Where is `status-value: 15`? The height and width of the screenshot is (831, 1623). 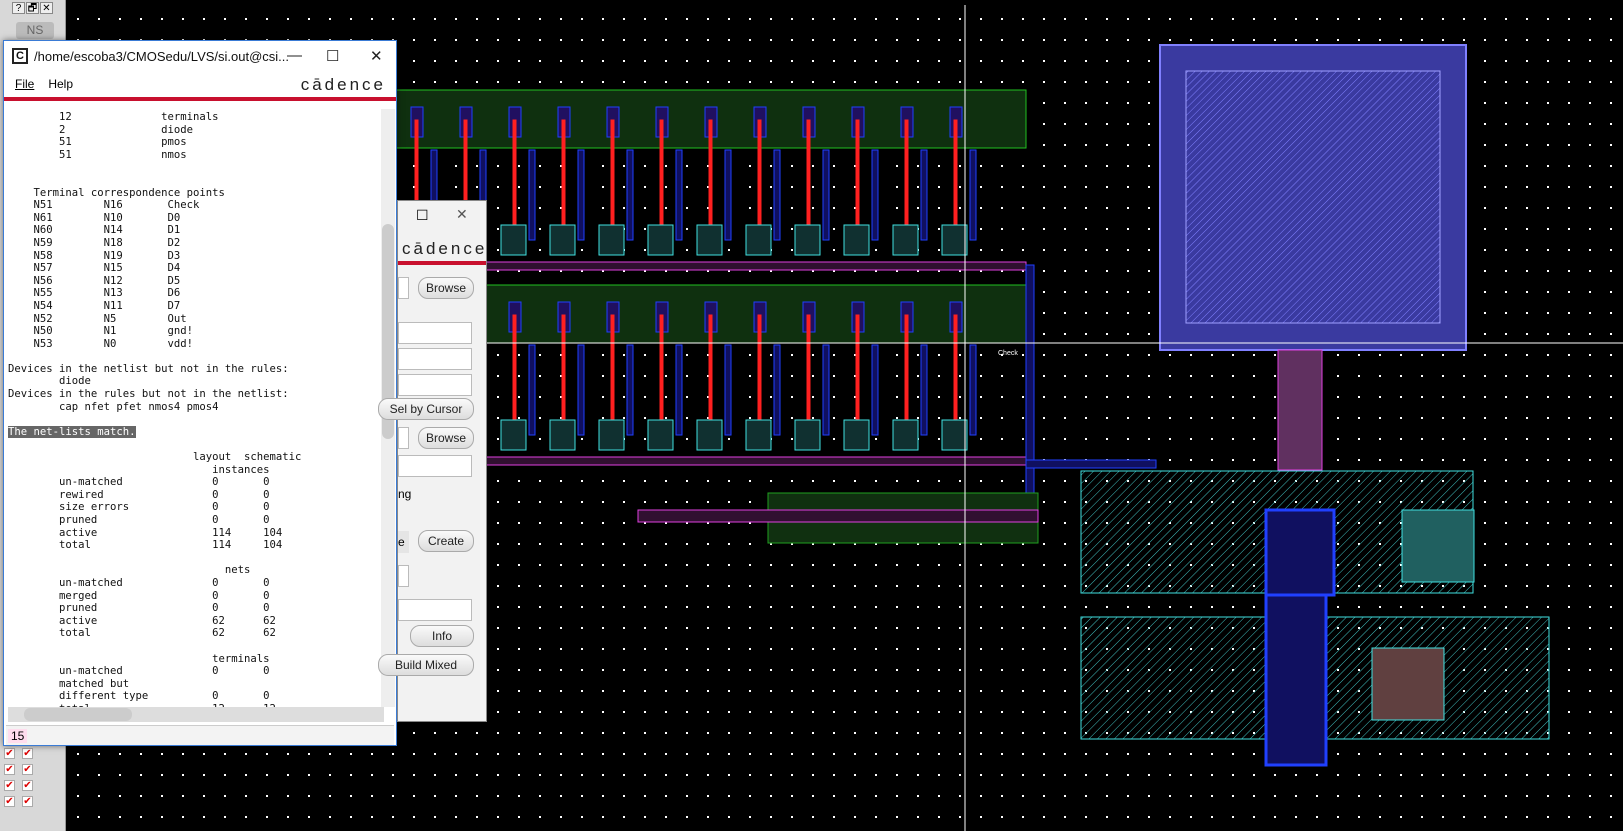 status-value: 15 is located at coordinates (18, 736).